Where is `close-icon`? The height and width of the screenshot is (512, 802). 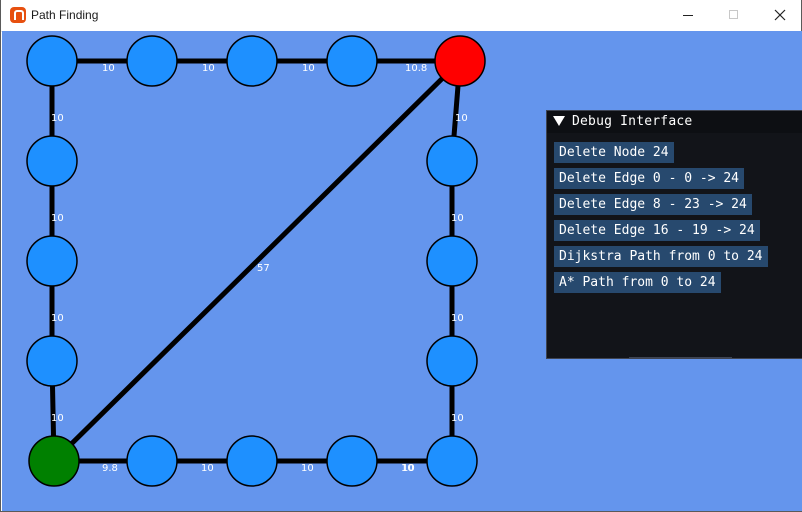 close-icon is located at coordinates (780, 15).